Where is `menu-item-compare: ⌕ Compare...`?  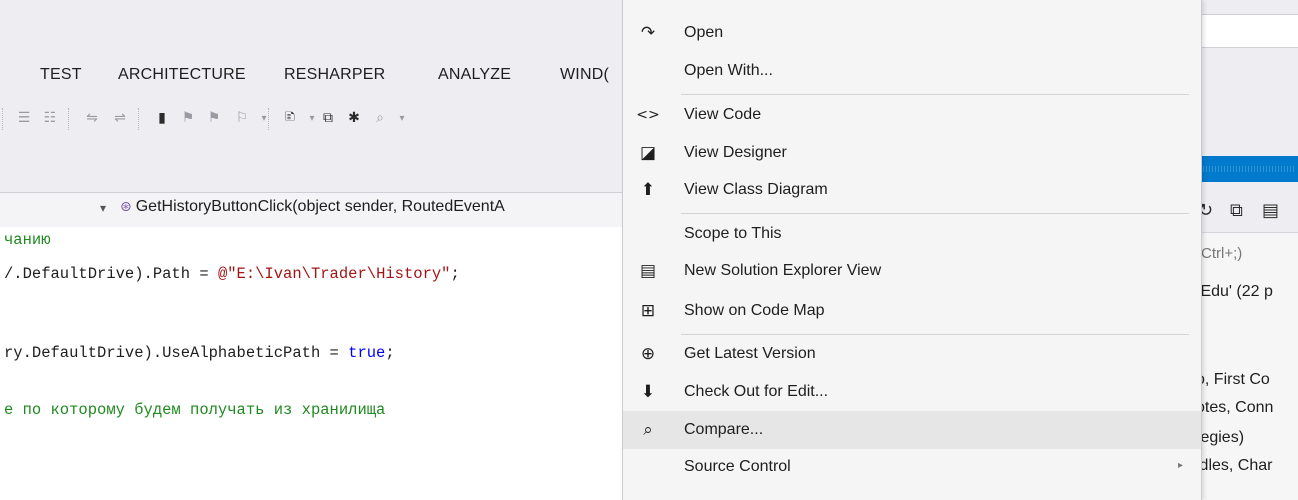
menu-item-compare: ⌕ Compare... is located at coordinates (912, 430).